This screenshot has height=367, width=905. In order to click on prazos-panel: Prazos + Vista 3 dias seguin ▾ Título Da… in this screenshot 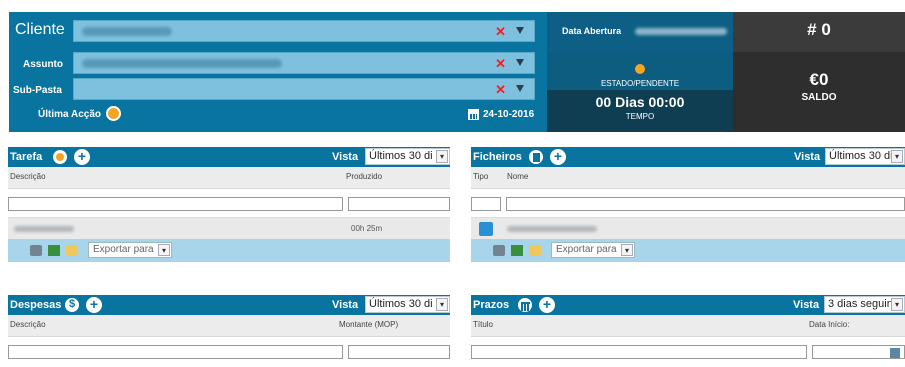, I will do `click(688, 330)`.